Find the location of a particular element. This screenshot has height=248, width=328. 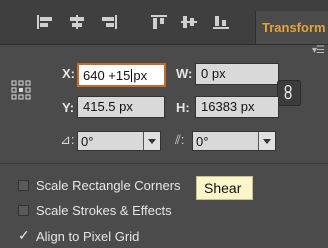

option-label: Scale Strokes & Effects is located at coordinates (104, 210).